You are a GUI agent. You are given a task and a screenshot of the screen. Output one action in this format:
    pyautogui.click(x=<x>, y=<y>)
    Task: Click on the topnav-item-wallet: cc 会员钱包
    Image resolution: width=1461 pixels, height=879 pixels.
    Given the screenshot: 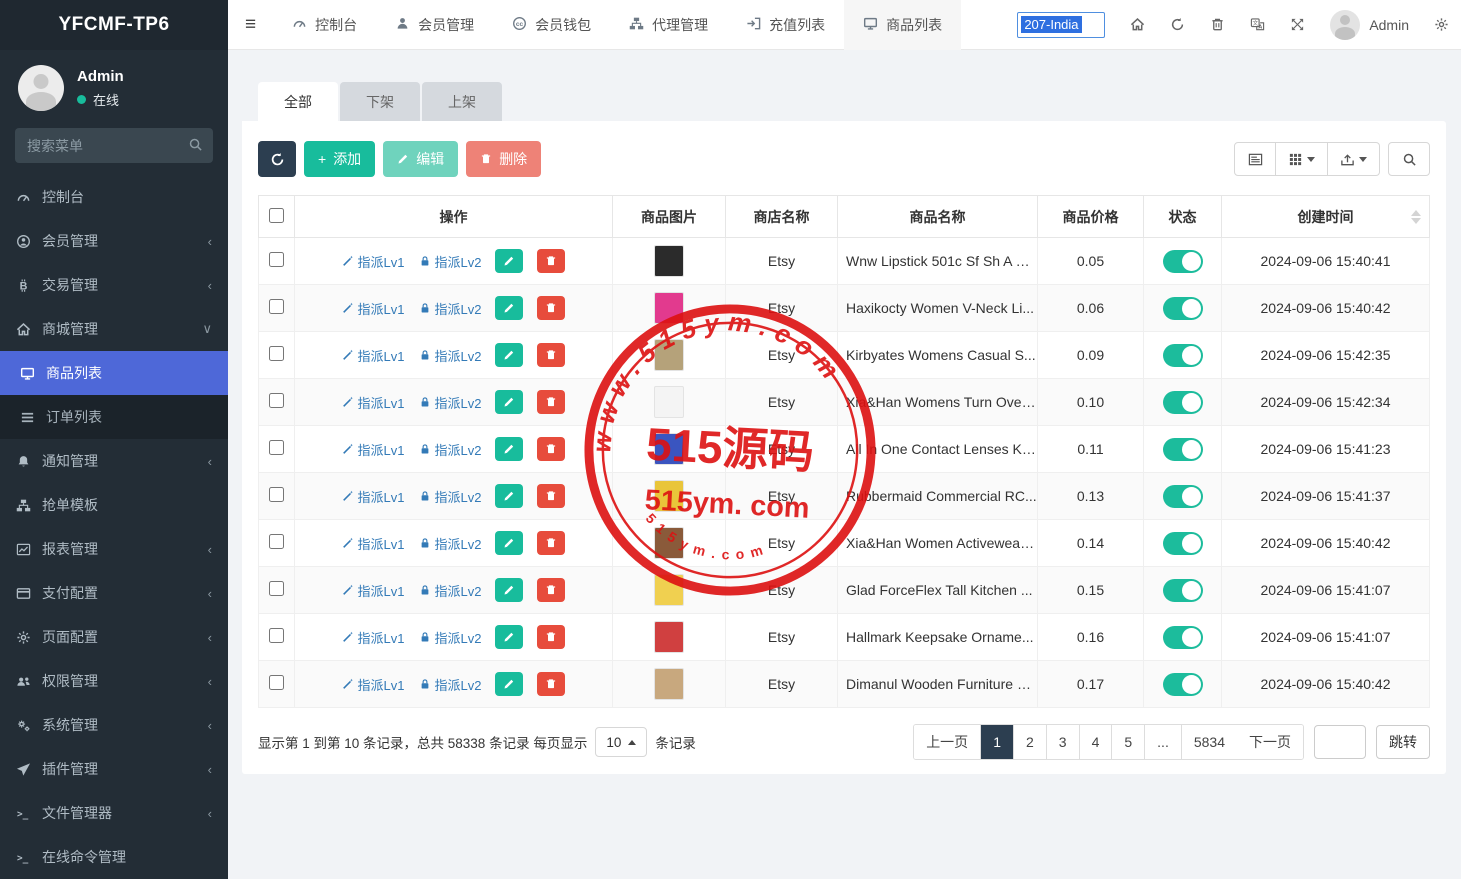 What is the action you would take?
    pyautogui.click(x=551, y=25)
    